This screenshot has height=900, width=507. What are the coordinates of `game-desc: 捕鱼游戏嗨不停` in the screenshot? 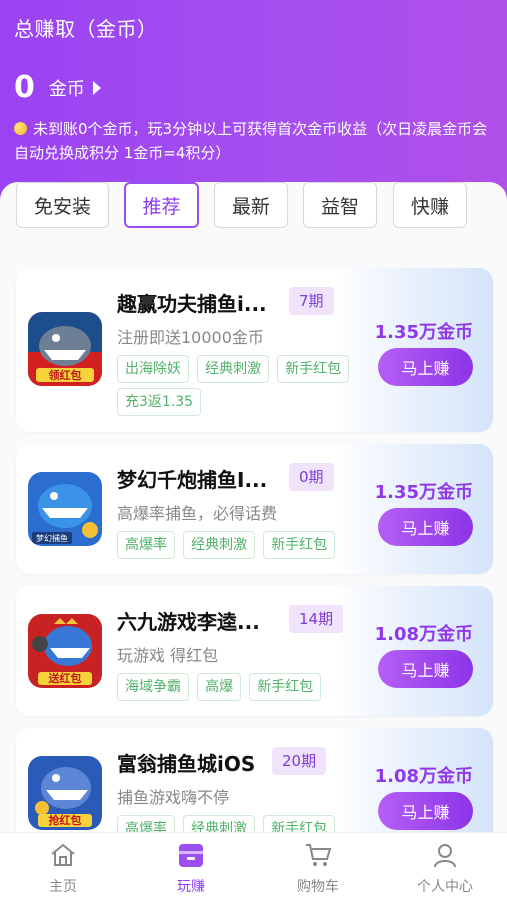 It's located at (173, 797).